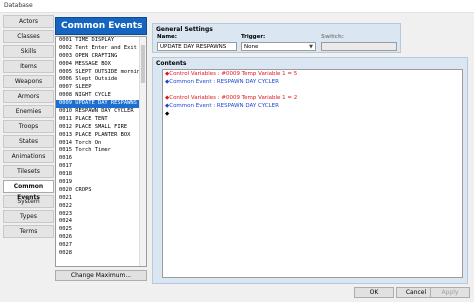 The image size is (474, 302). Describe the element at coordinates (28, 231) in the screenshot. I see `tab-terms: Terms` at that location.